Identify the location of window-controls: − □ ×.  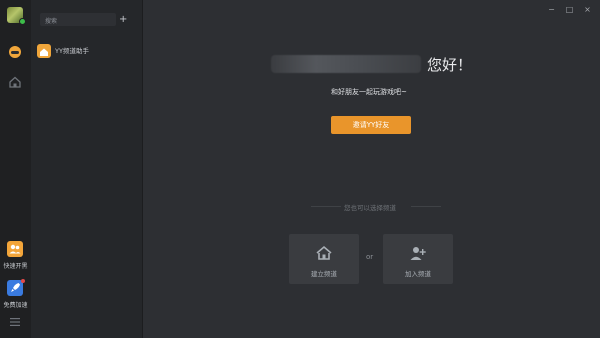
(569, 9).